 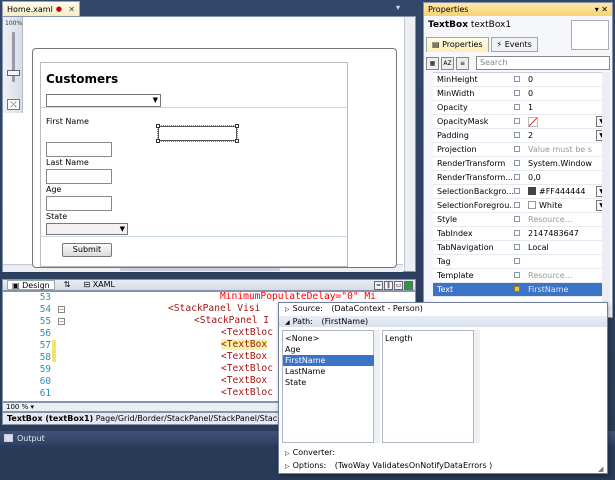 I want to click on property-row-rendertransform: RenderTransform System.Windows, so click(x=521, y=164).